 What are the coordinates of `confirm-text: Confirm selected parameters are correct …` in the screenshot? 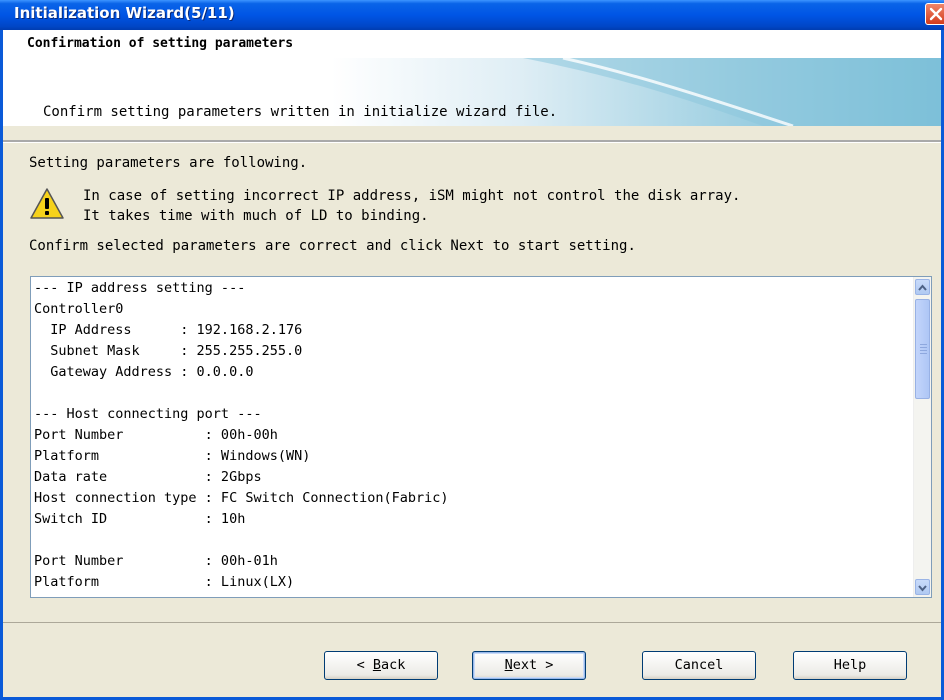 It's located at (332, 246).